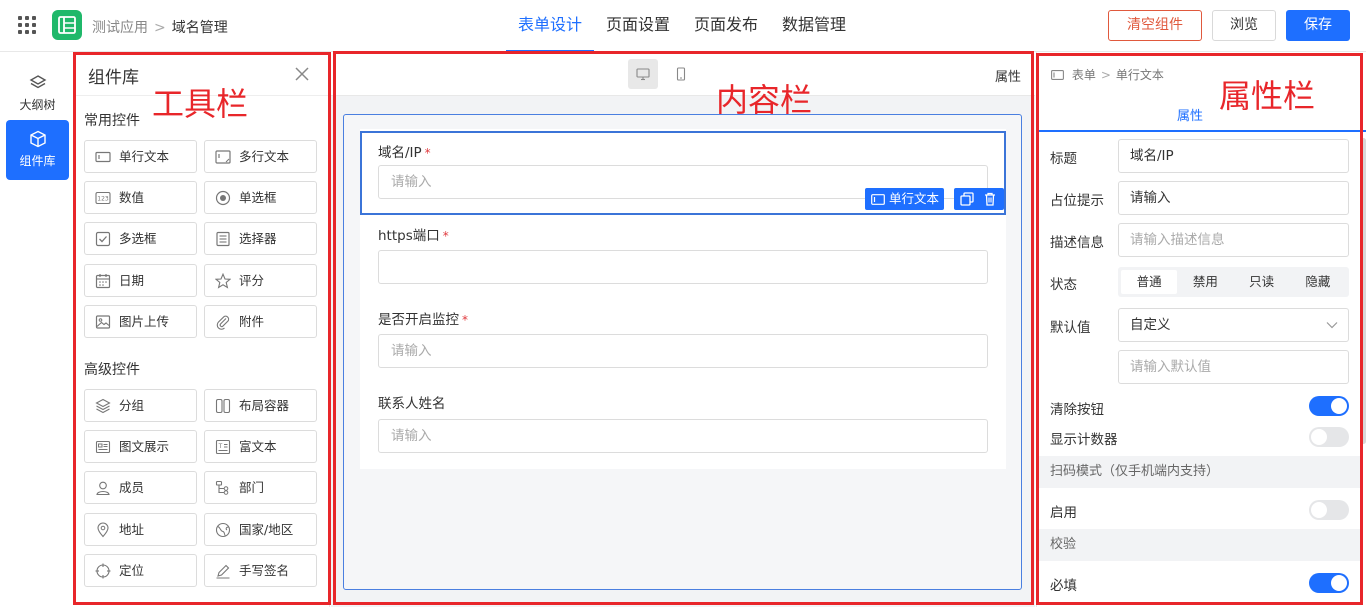  I want to click on nav-outline-label: 大纲树, so click(37, 105).